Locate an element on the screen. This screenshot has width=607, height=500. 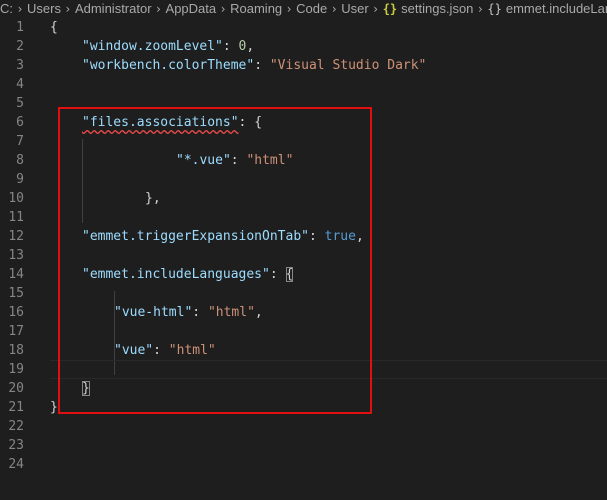
code-line-11: 11 is located at coordinates (303, 217).